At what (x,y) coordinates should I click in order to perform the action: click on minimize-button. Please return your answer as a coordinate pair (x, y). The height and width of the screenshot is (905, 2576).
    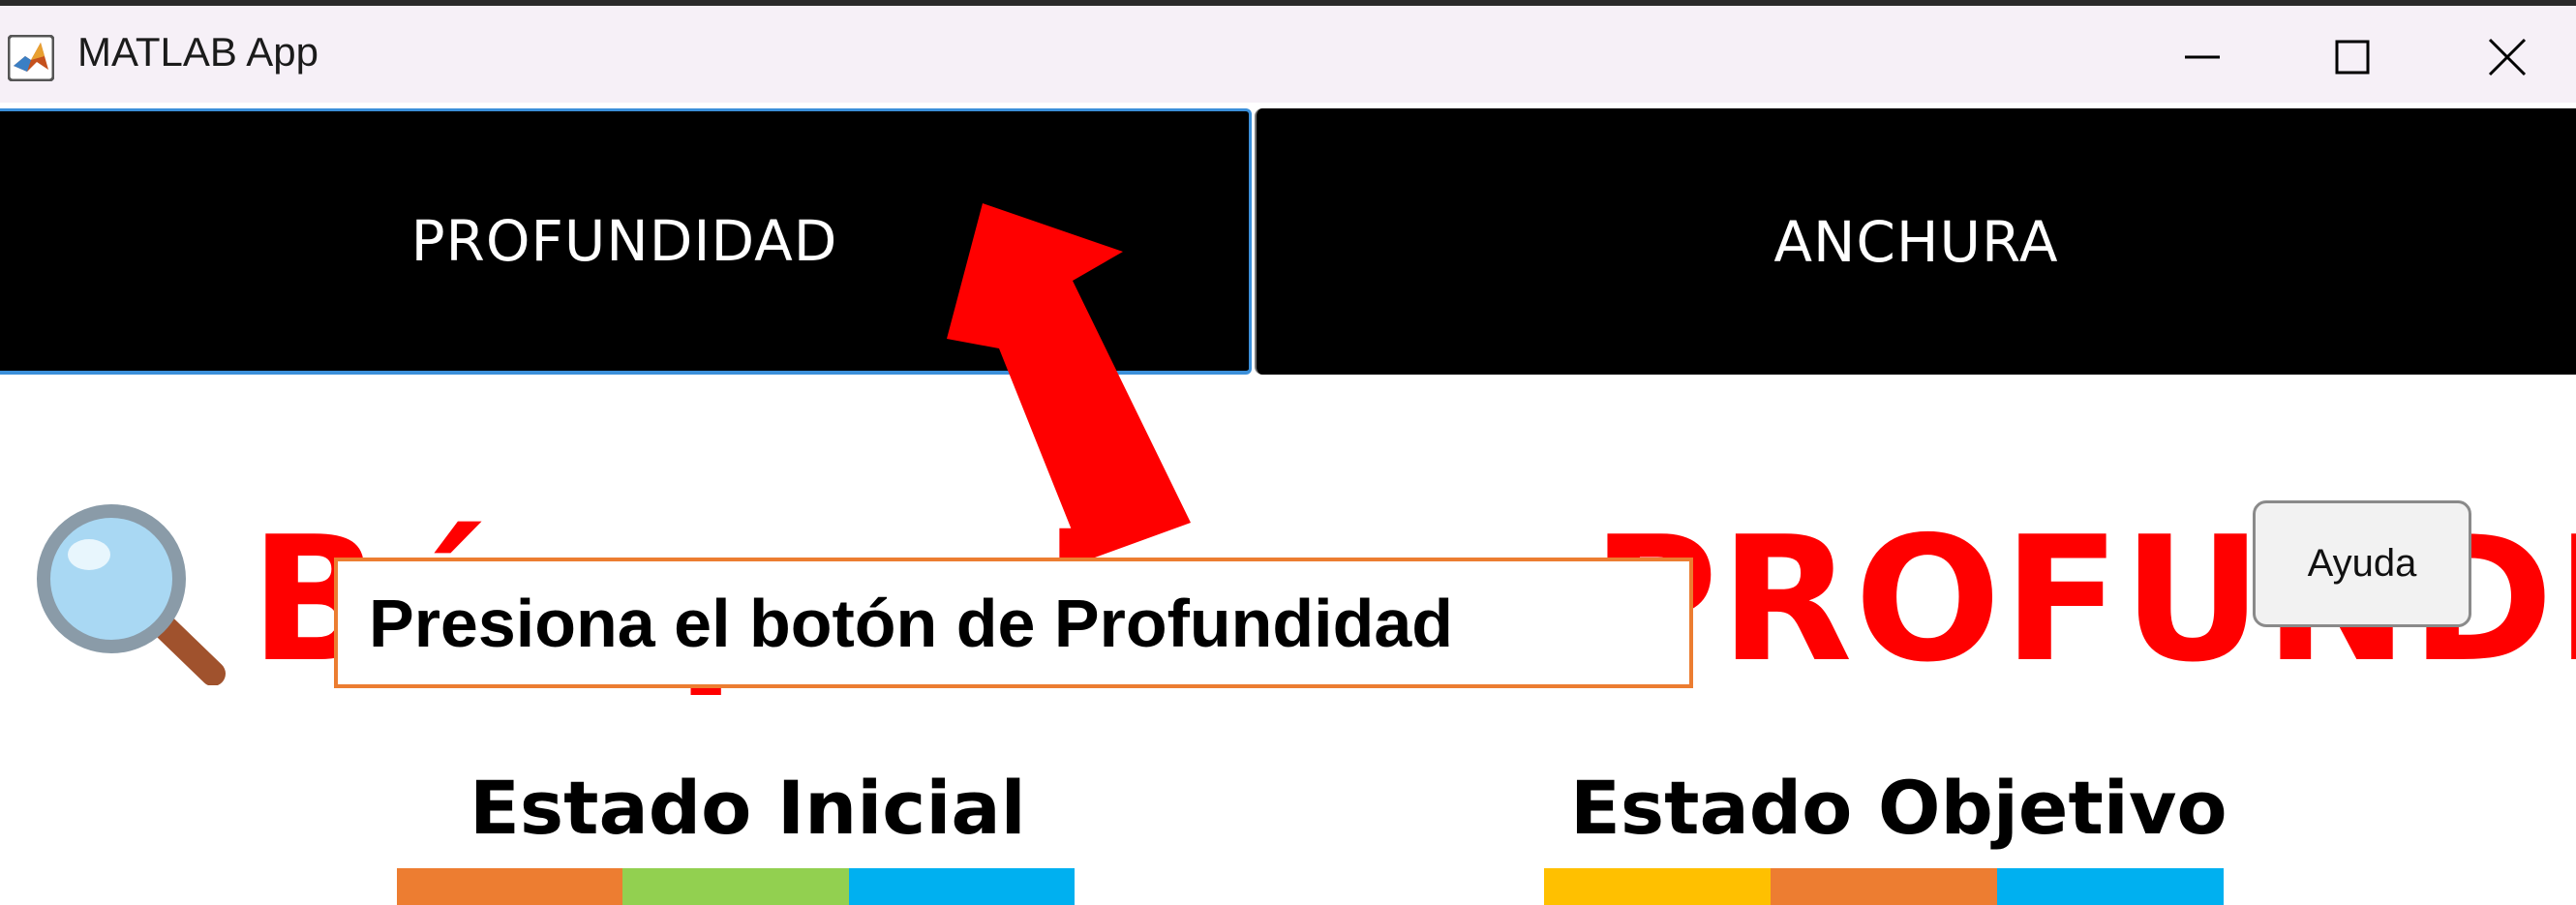
    Looking at the image, I should click on (2202, 57).